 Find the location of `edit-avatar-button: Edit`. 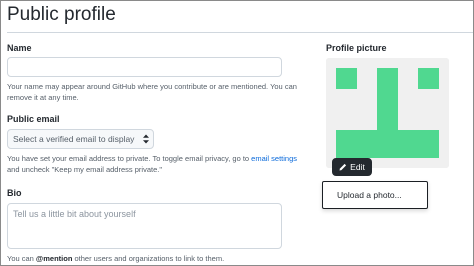

edit-avatar-button: Edit is located at coordinates (352, 167).